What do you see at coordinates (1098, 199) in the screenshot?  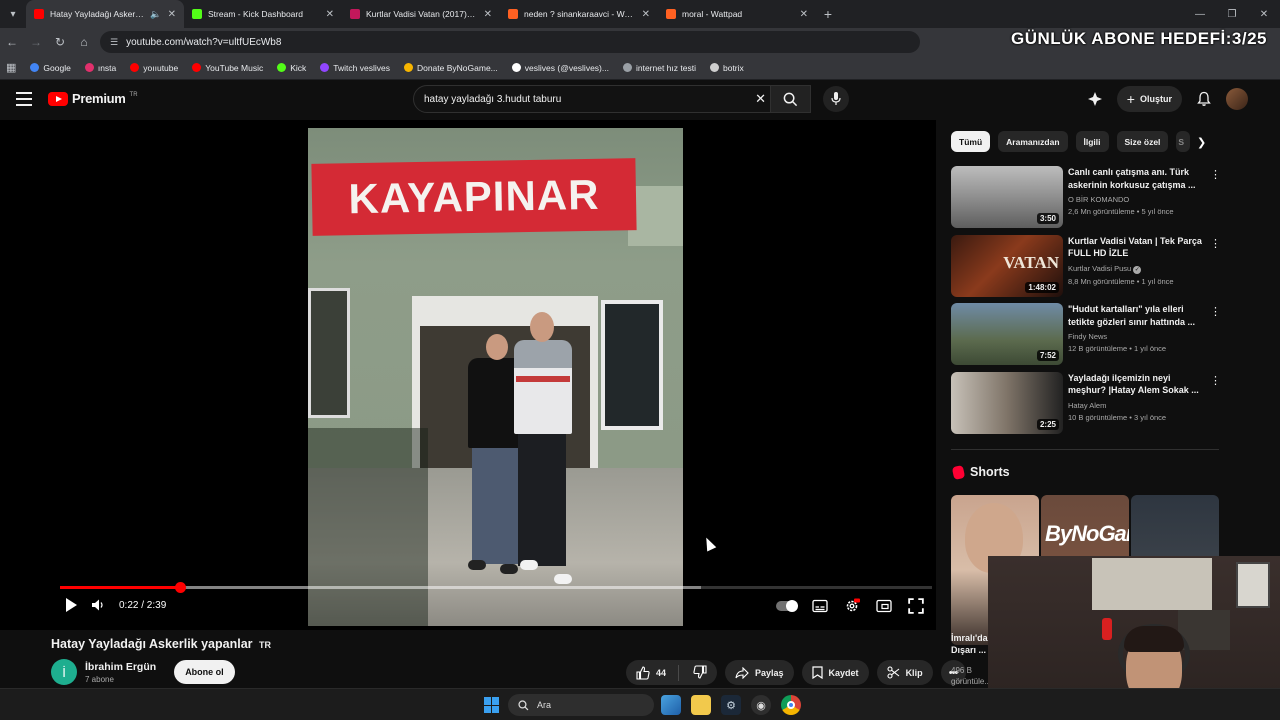 I see `channel-name: O BİR KOMANDO` at bounding box center [1098, 199].